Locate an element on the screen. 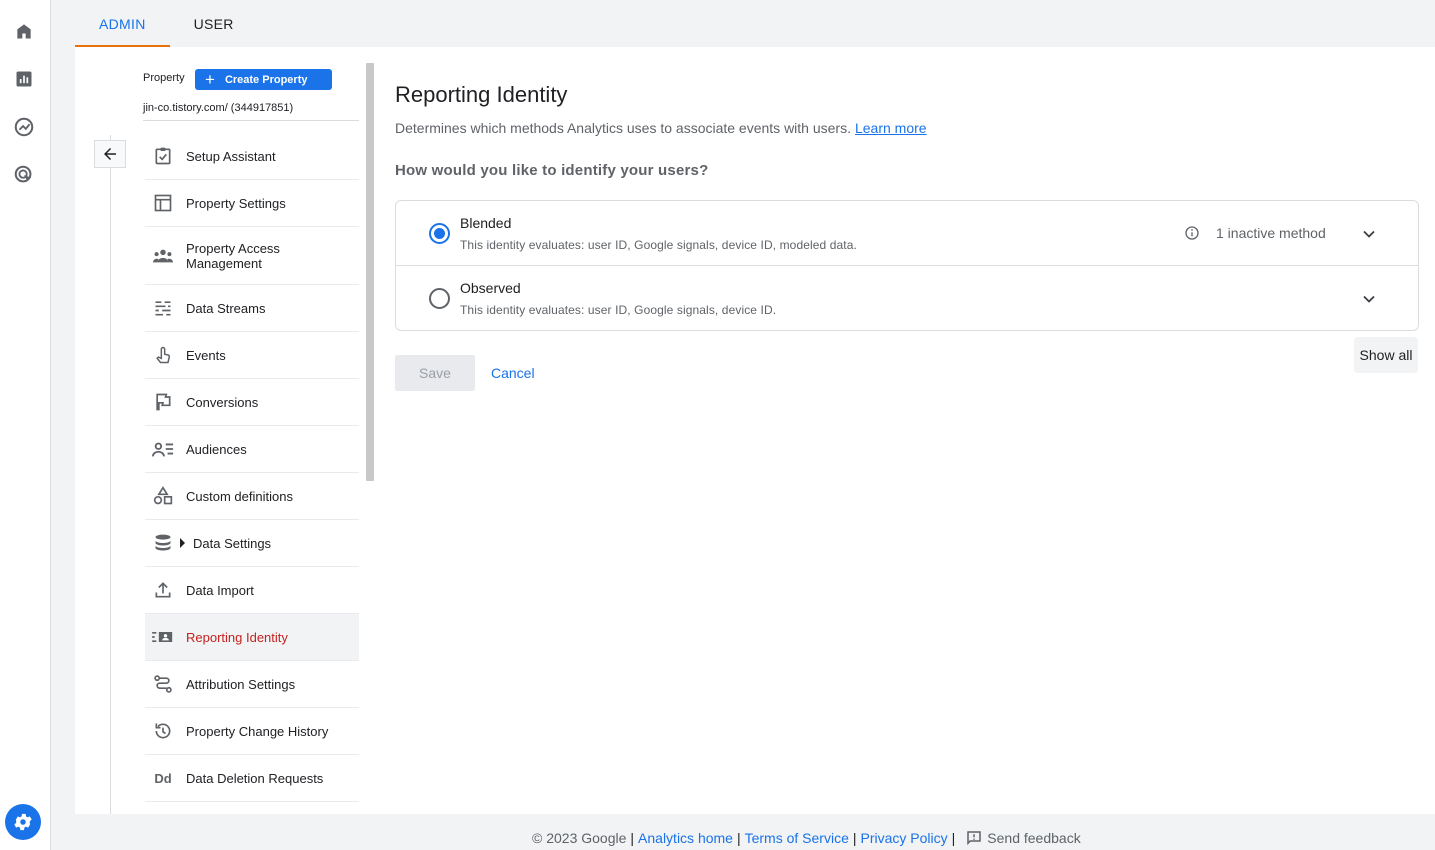 The width and height of the screenshot is (1435, 850). nav-item-label: Setup Assistant is located at coordinates (231, 156).